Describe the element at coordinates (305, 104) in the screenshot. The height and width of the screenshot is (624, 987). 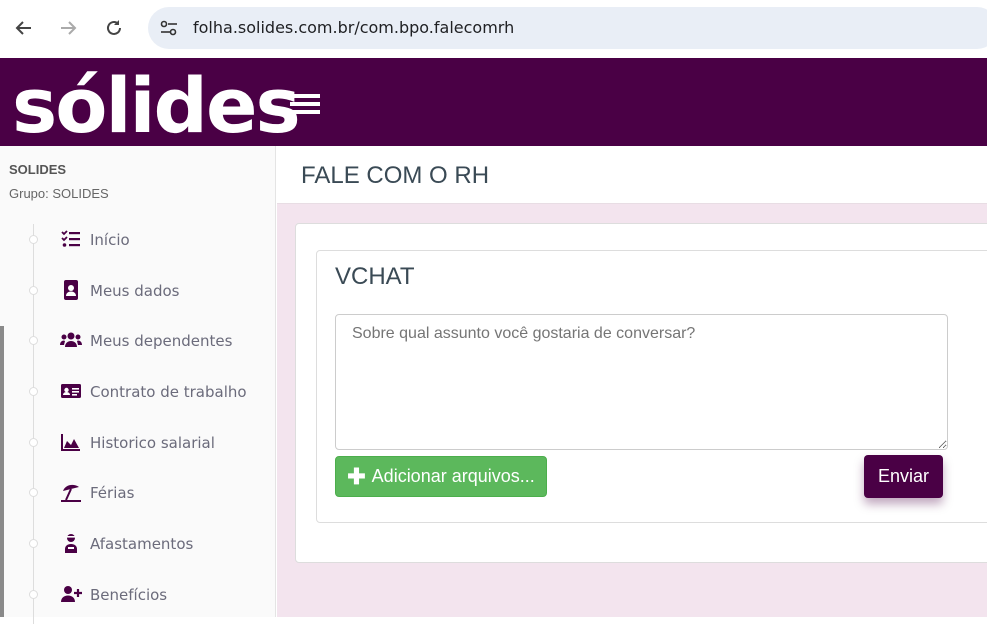
I see `menu-toggle-icon` at that location.